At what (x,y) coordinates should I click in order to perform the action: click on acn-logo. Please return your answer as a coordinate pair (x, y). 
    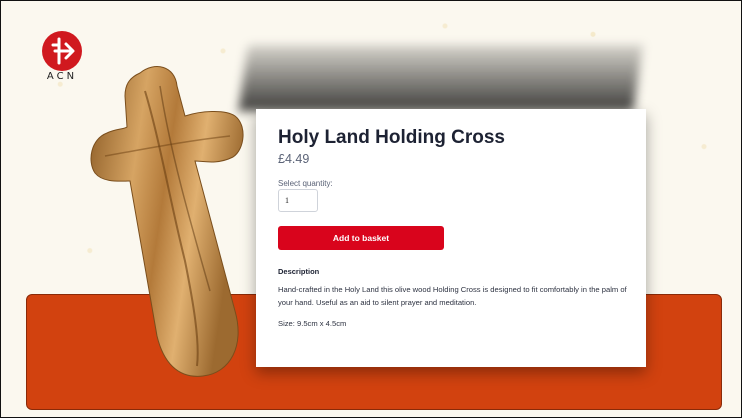
    Looking at the image, I should click on (62, 51).